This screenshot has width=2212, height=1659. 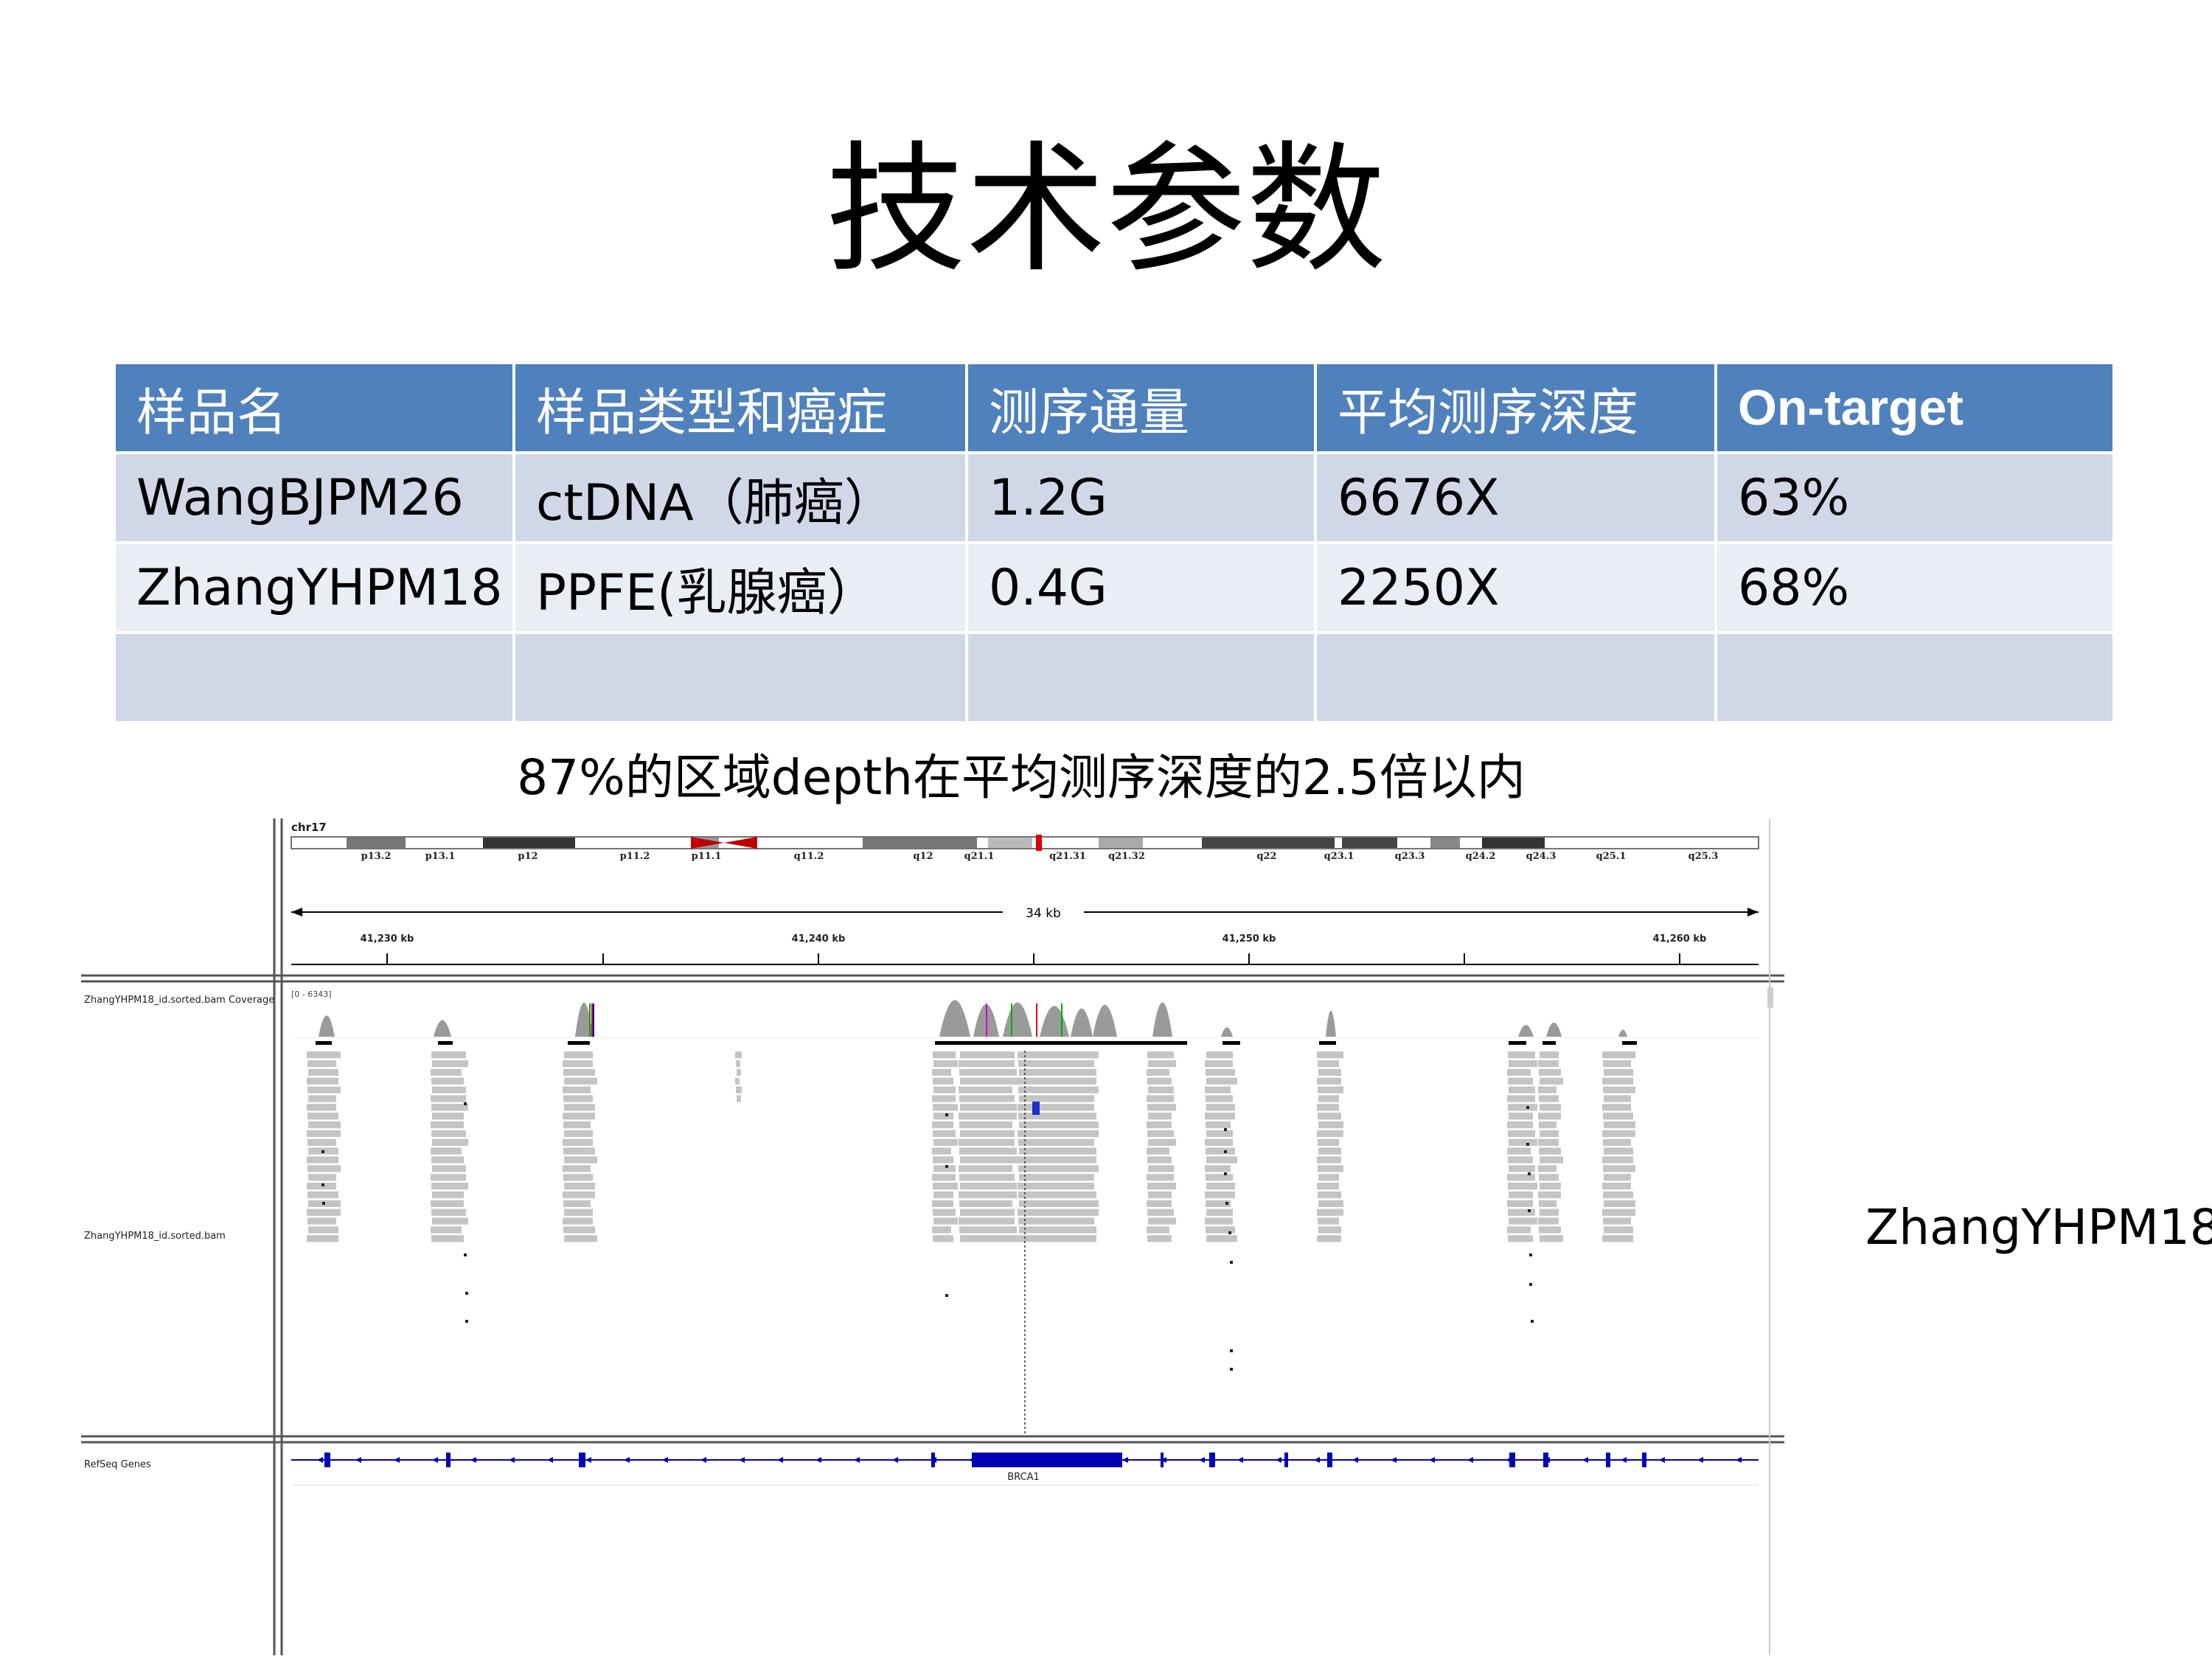 I want to click on band-label: q25.3, so click(x=1703, y=856).